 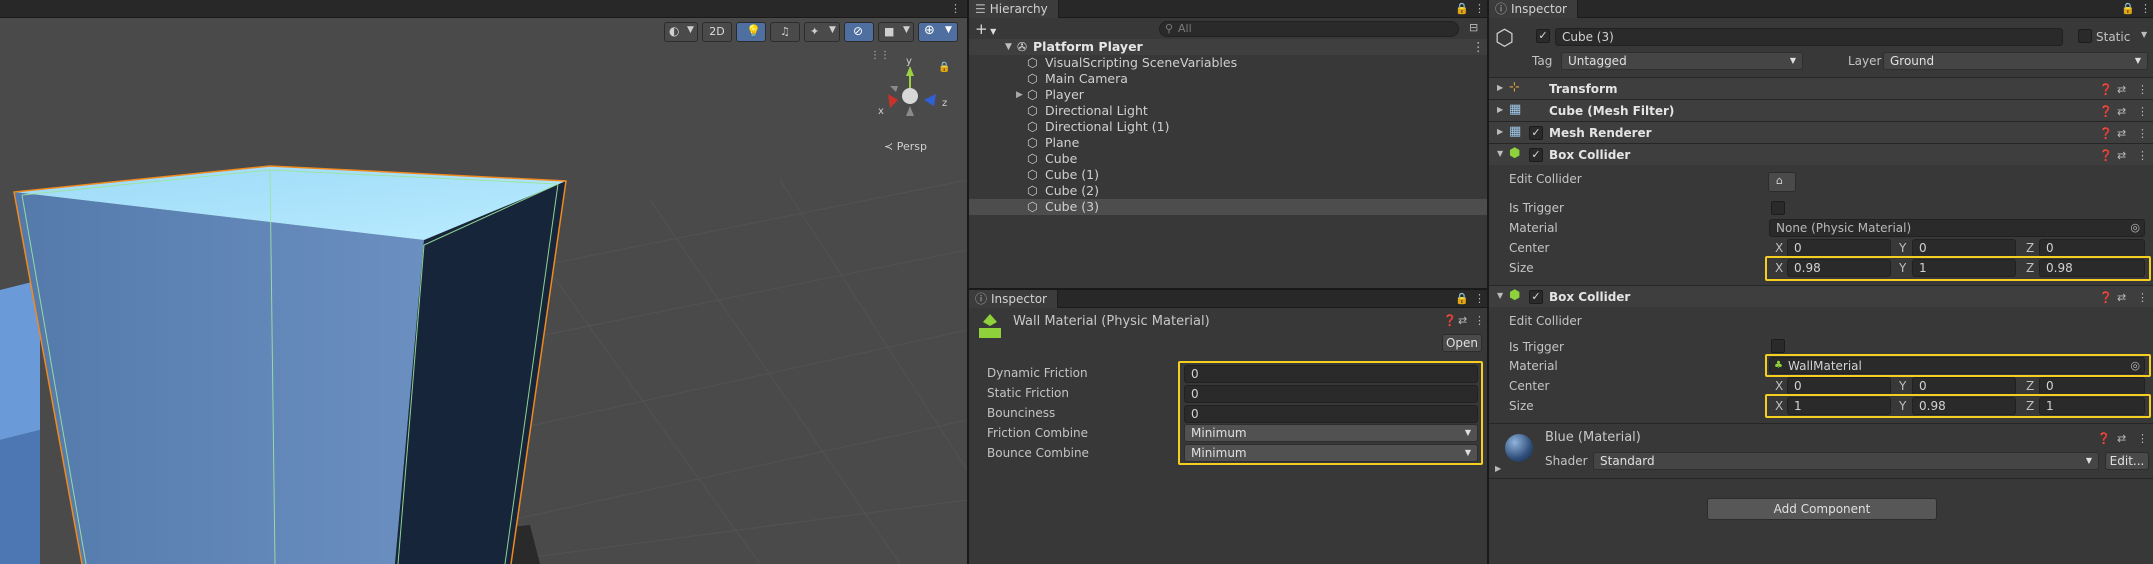 What do you see at coordinates (1228, 111) in the screenshot?
I see `list-item: ⬡ Directional Light` at bounding box center [1228, 111].